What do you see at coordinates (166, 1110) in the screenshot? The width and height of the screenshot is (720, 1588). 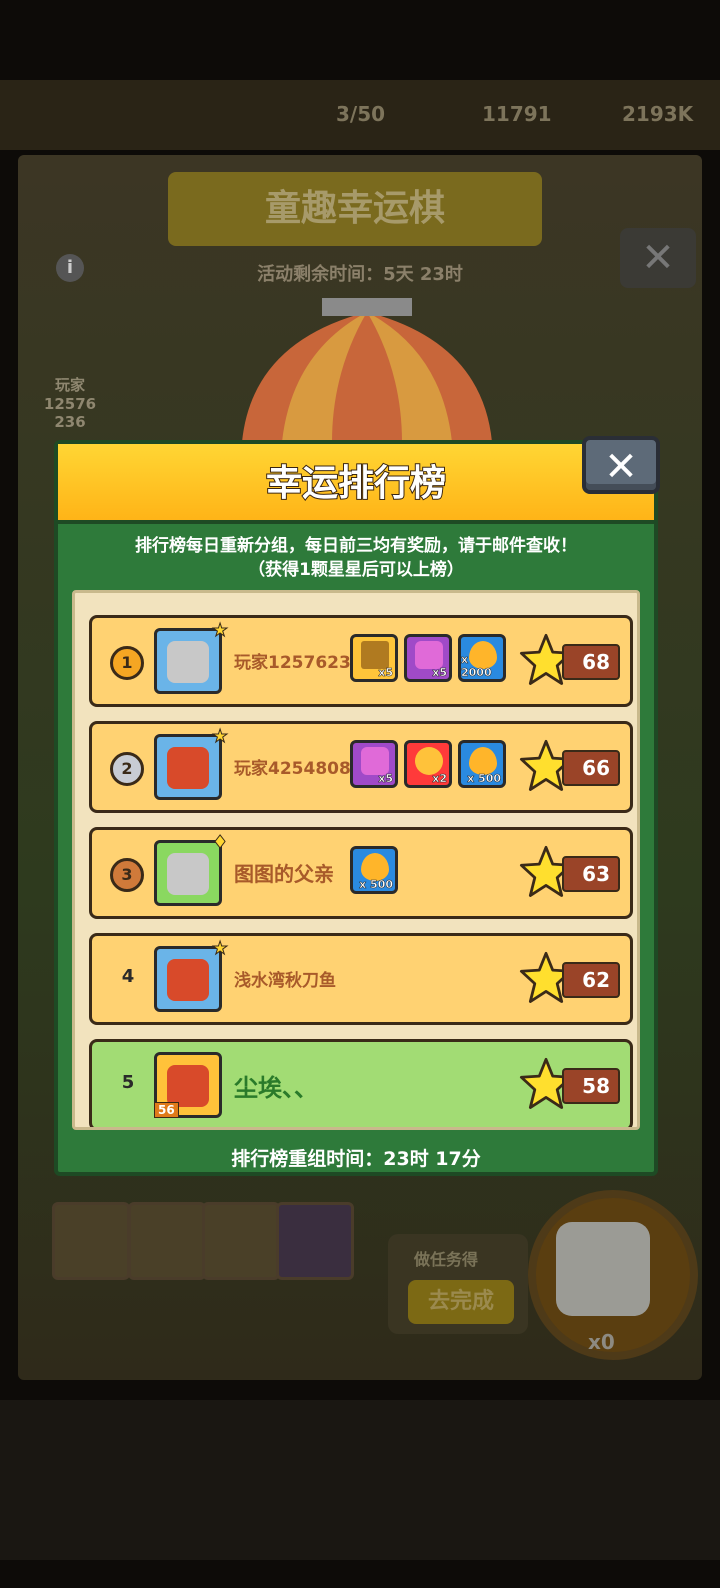 I see `level-badge: 56` at bounding box center [166, 1110].